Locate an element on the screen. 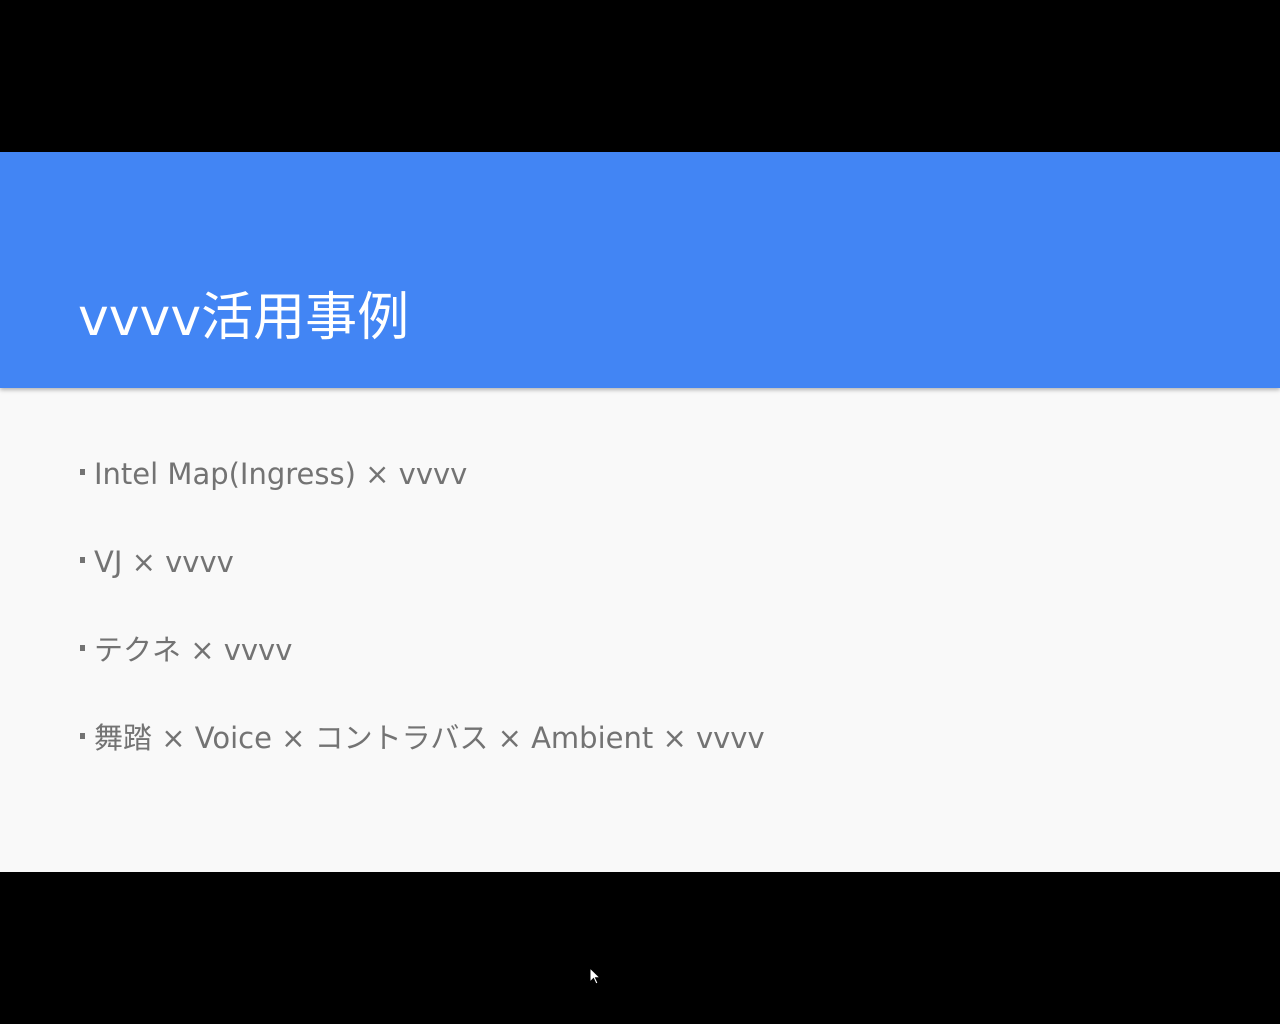  slide-title: vvvv活用事例 is located at coordinates (244, 318).